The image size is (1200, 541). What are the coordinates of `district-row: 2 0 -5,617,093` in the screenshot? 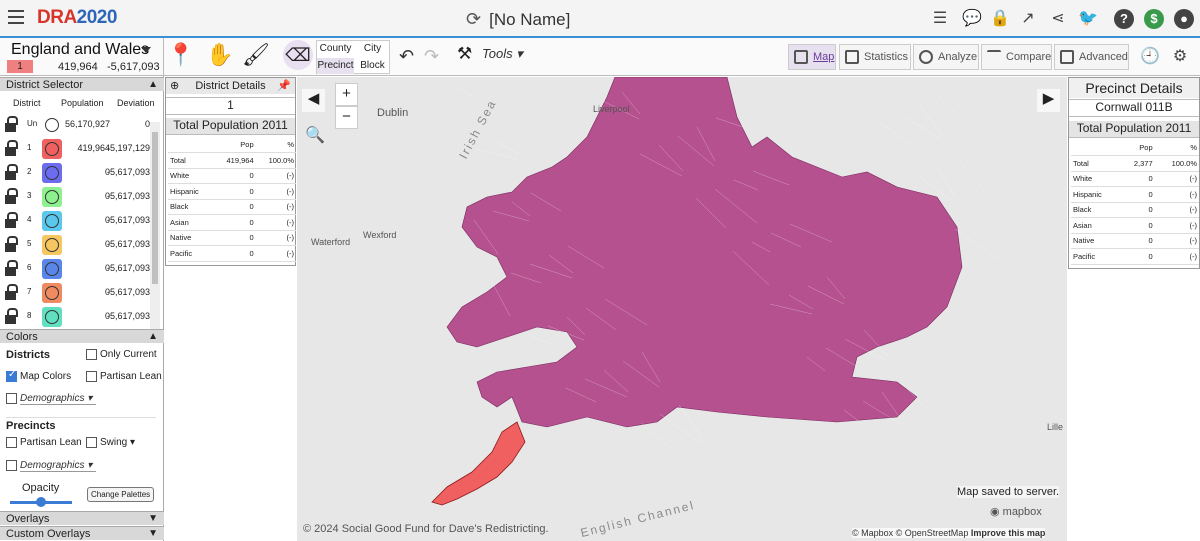 It's located at (75, 173).